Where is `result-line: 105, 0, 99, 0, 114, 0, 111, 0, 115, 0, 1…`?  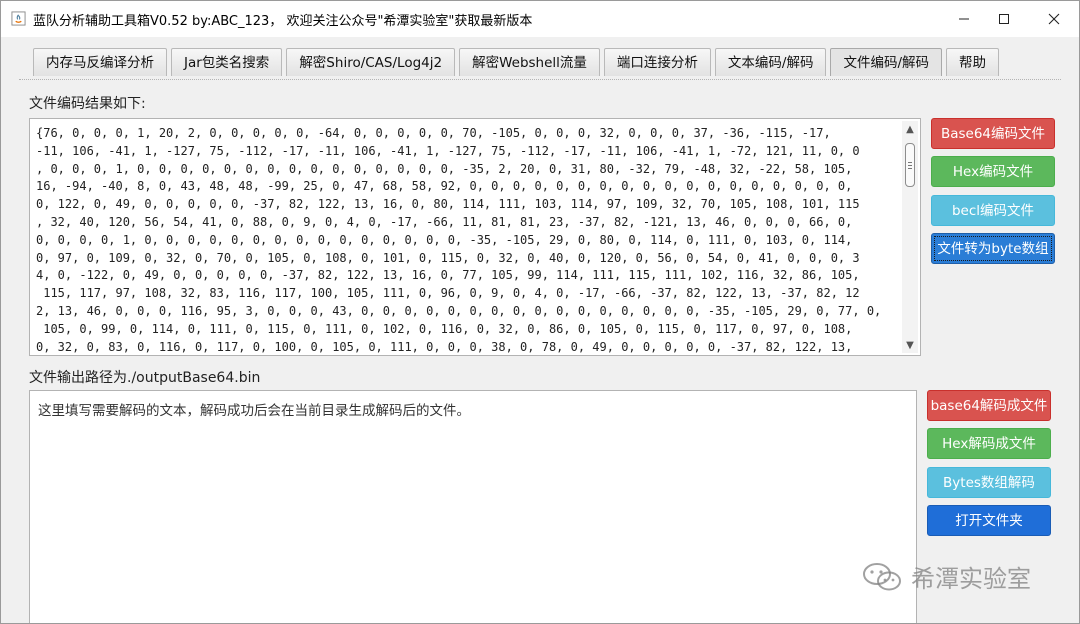 result-line: 105, 0, 99, 0, 114, 0, 111, 0, 115, 0, 1… is located at coordinates (444, 328).